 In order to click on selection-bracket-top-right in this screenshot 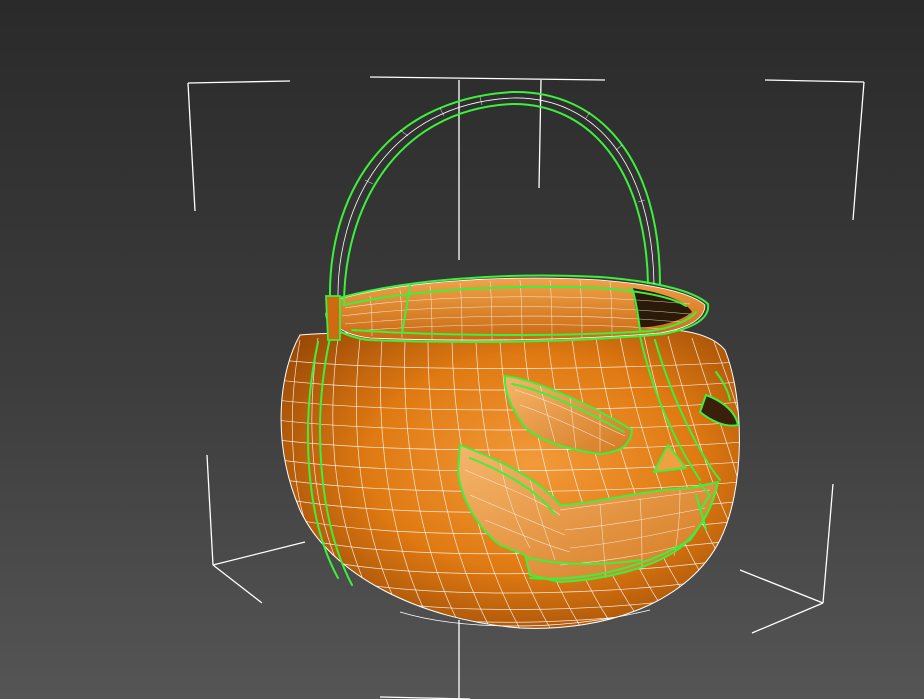, I will do `click(814, 150)`.